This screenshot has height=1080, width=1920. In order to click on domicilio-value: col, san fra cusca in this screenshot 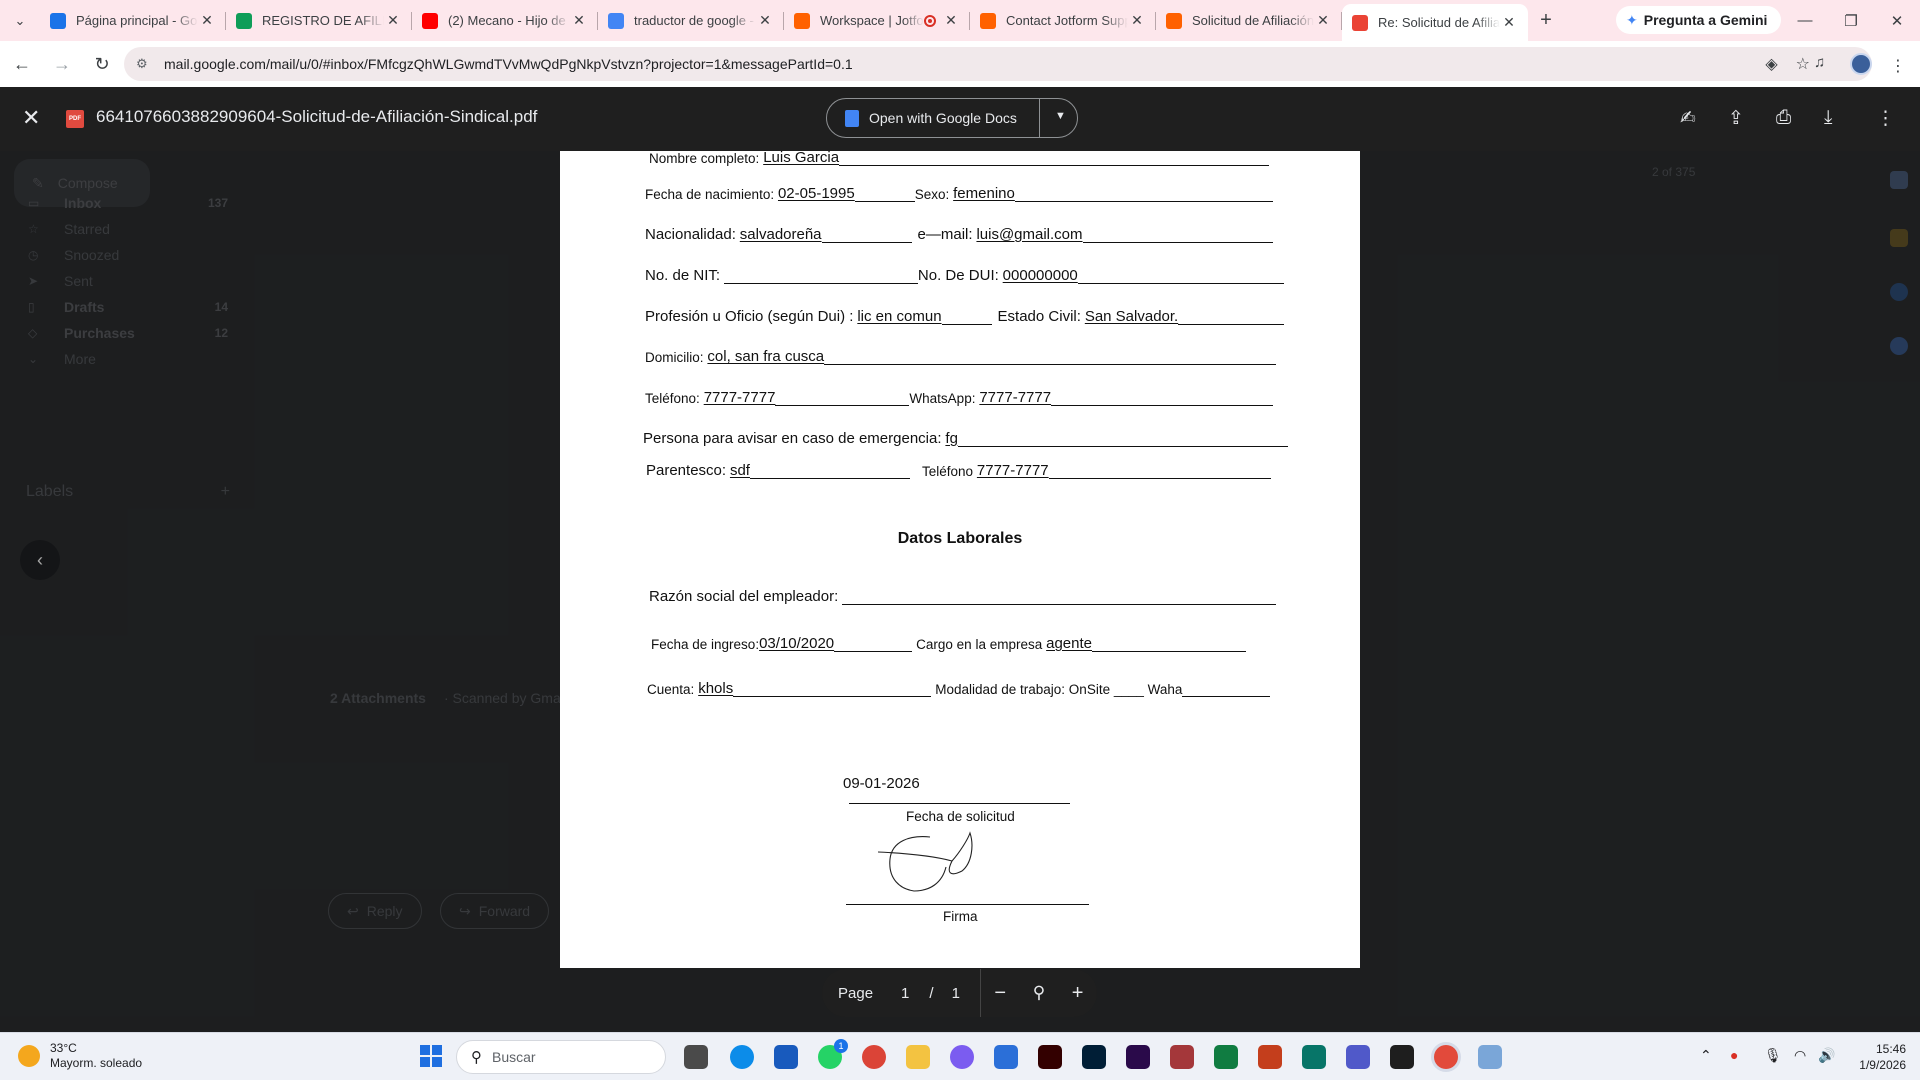, I will do `click(766, 356)`.